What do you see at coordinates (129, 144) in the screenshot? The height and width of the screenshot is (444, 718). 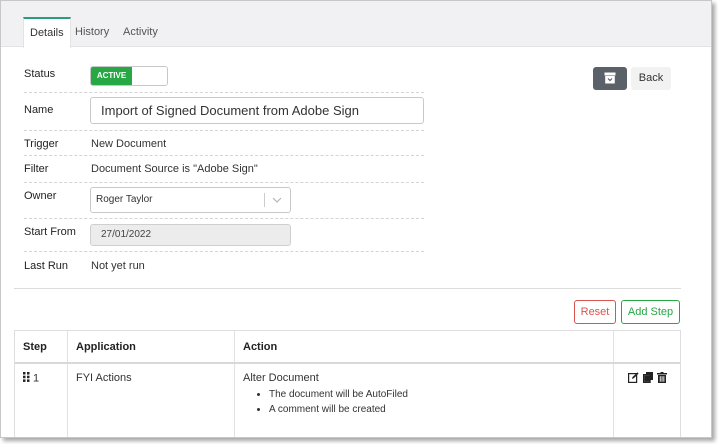 I see `trigger-value: New Document` at bounding box center [129, 144].